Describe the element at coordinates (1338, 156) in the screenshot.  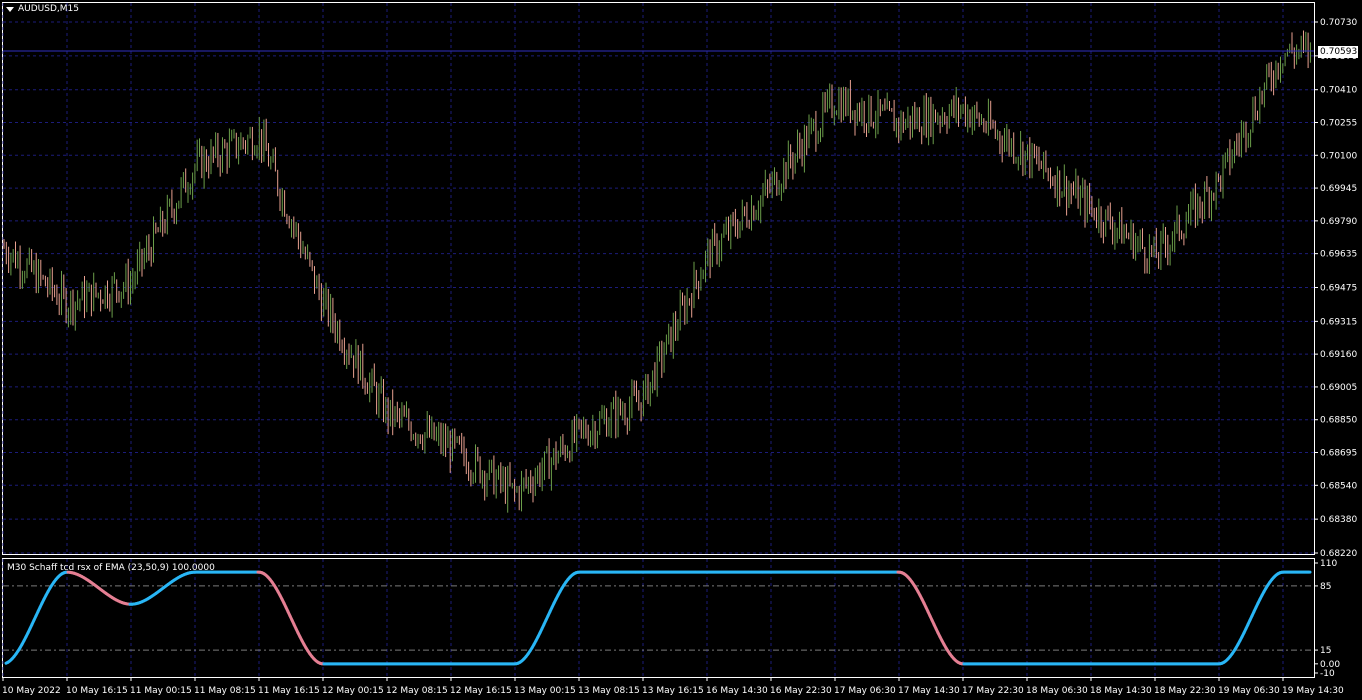
I see `price-tick-label: 0.70100` at that location.